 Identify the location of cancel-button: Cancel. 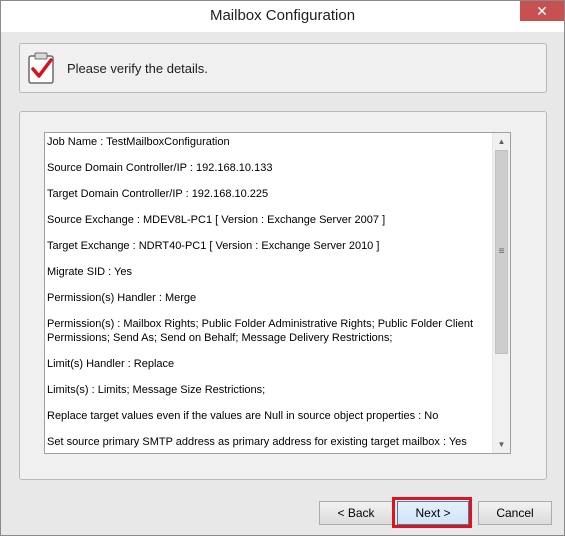
(515, 513).